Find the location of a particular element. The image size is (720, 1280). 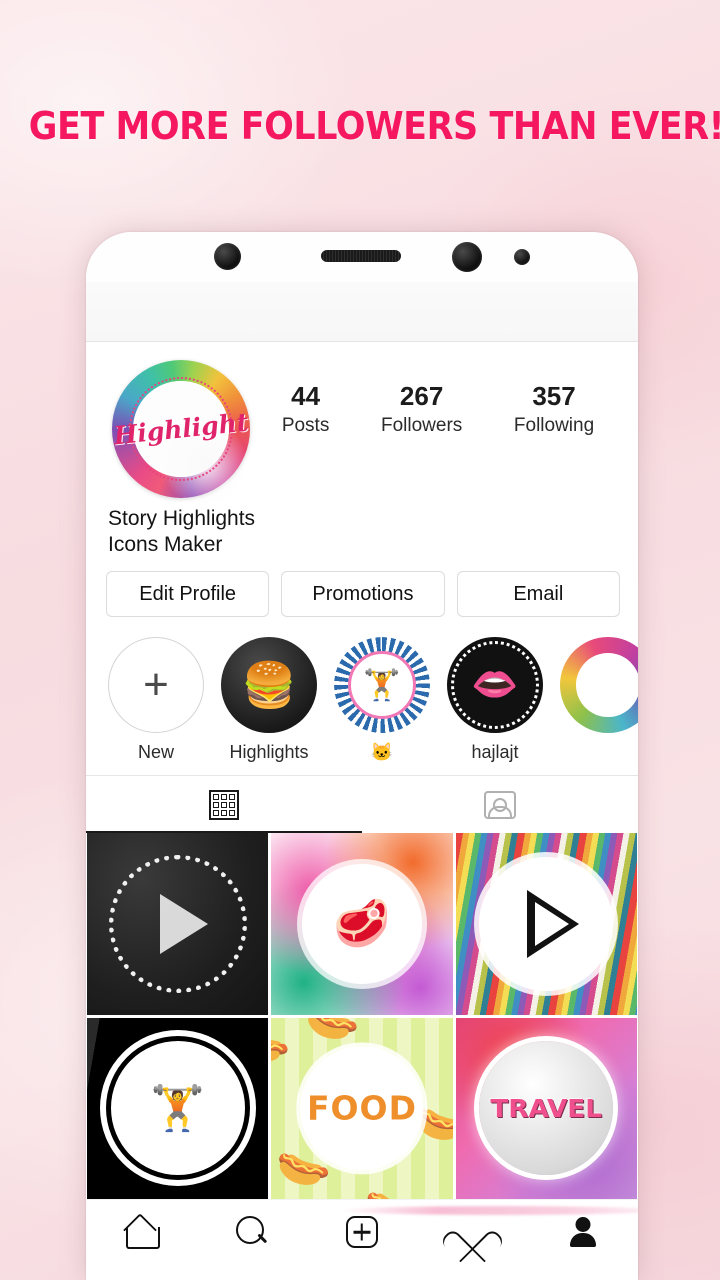

stat-followers-label: Followers is located at coordinates (421, 425).